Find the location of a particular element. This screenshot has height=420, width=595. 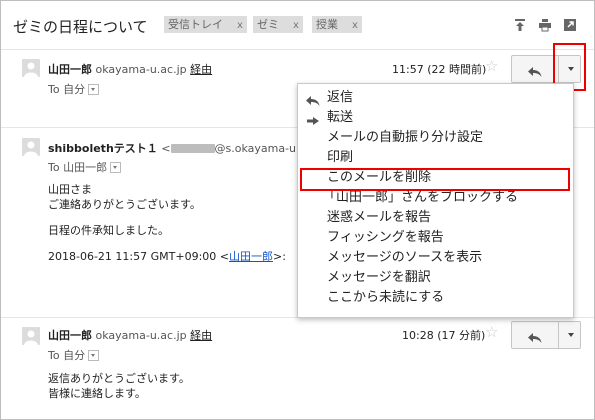

menu-item-print: 印刷 is located at coordinates (340, 158).